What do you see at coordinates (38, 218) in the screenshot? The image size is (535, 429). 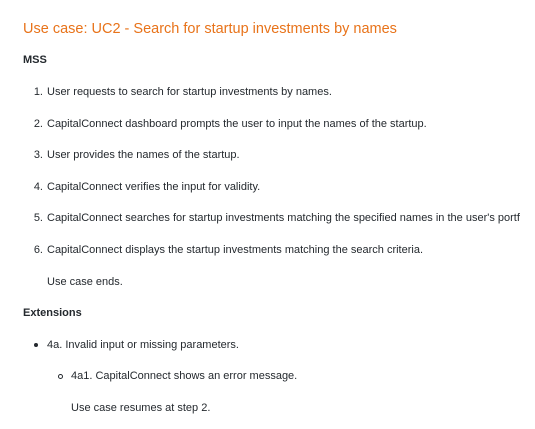 I see `step-number: 5.` at bounding box center [38, 218].